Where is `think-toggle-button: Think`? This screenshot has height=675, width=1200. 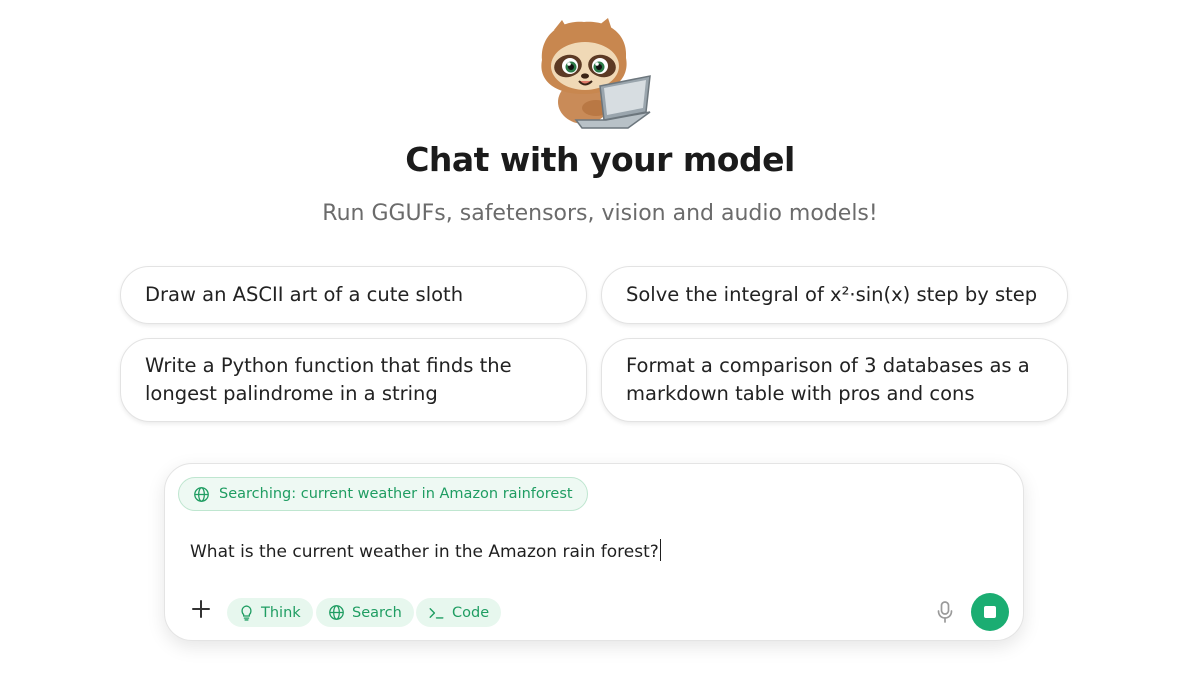
think-toggle-button: Think is located at coordinates (270, 612).